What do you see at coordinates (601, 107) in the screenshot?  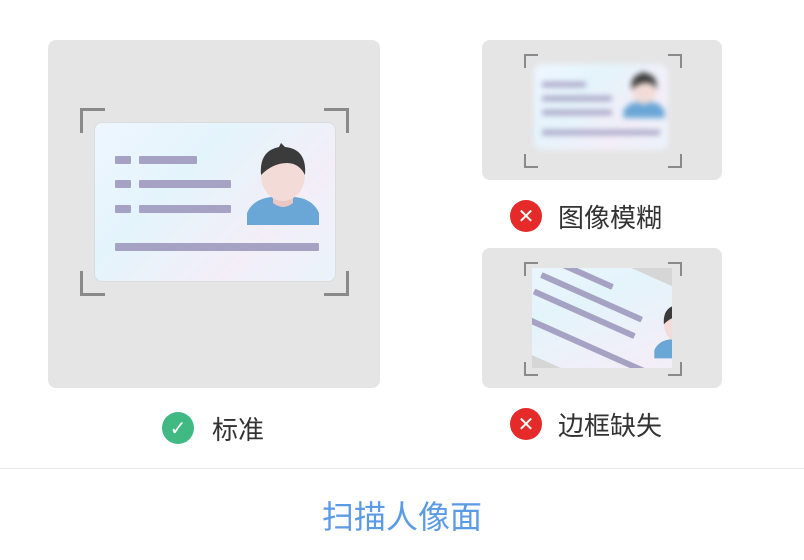 I see `blurred-id-card-illustration` at bounding box center [601, 107].